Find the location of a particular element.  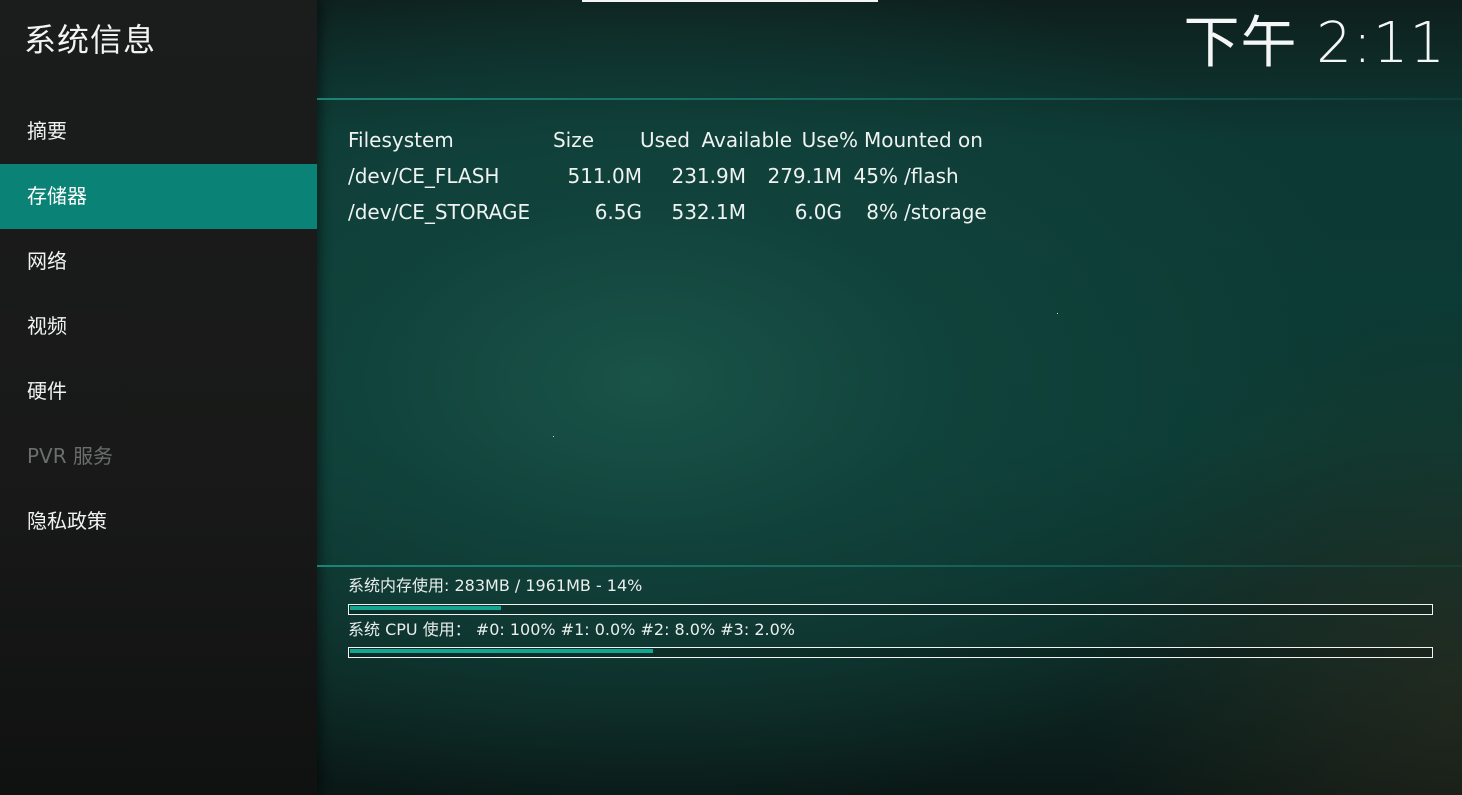

sidebar-menu: 摘要 存储器 网络 视频 硬件 PVR 服务 隐私政策 is located at coordinates (158, 326).